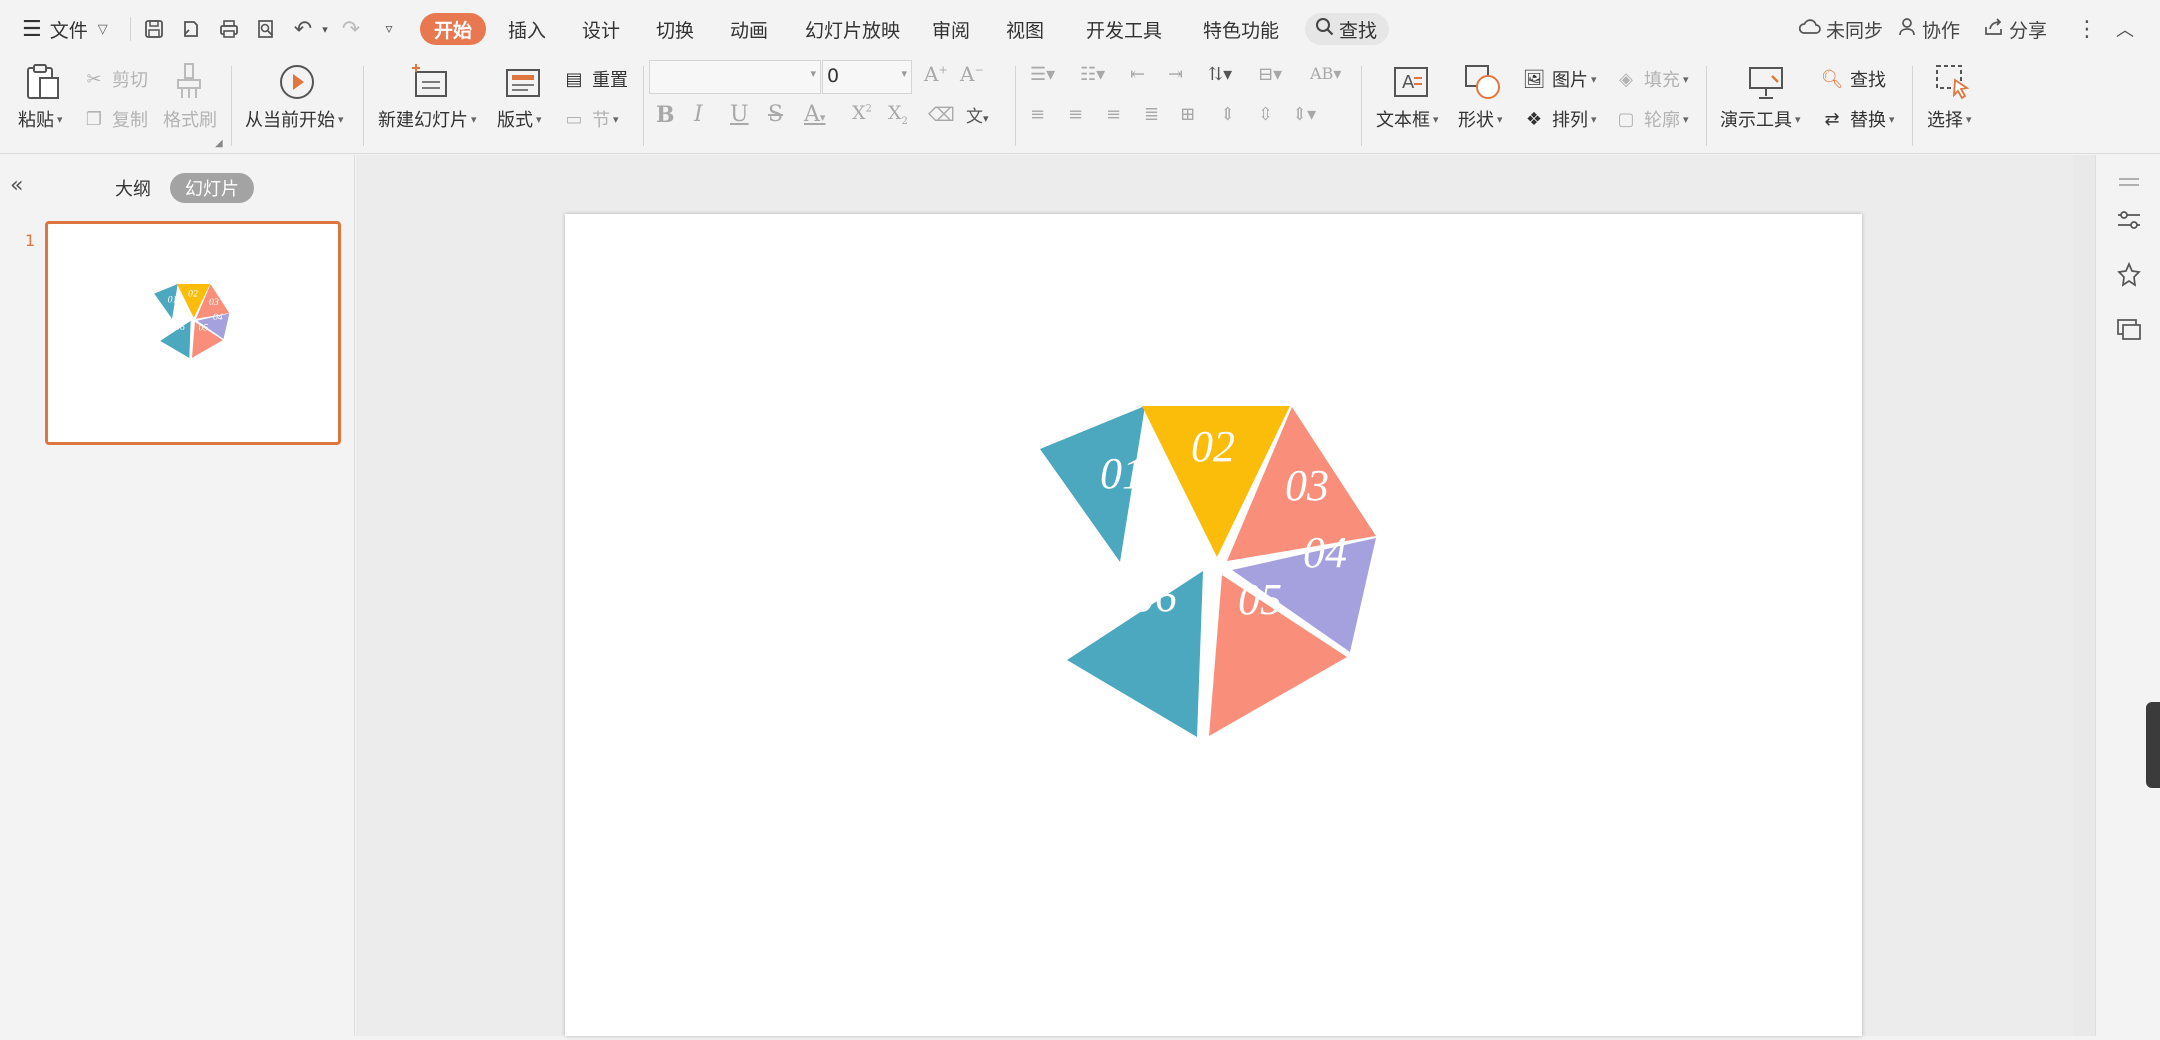 This screenshot has height=1040, width=2160. Describe the element at coordinates (1325, 73) in the screenshot. I see `columns-icon: AB▾` at that location.